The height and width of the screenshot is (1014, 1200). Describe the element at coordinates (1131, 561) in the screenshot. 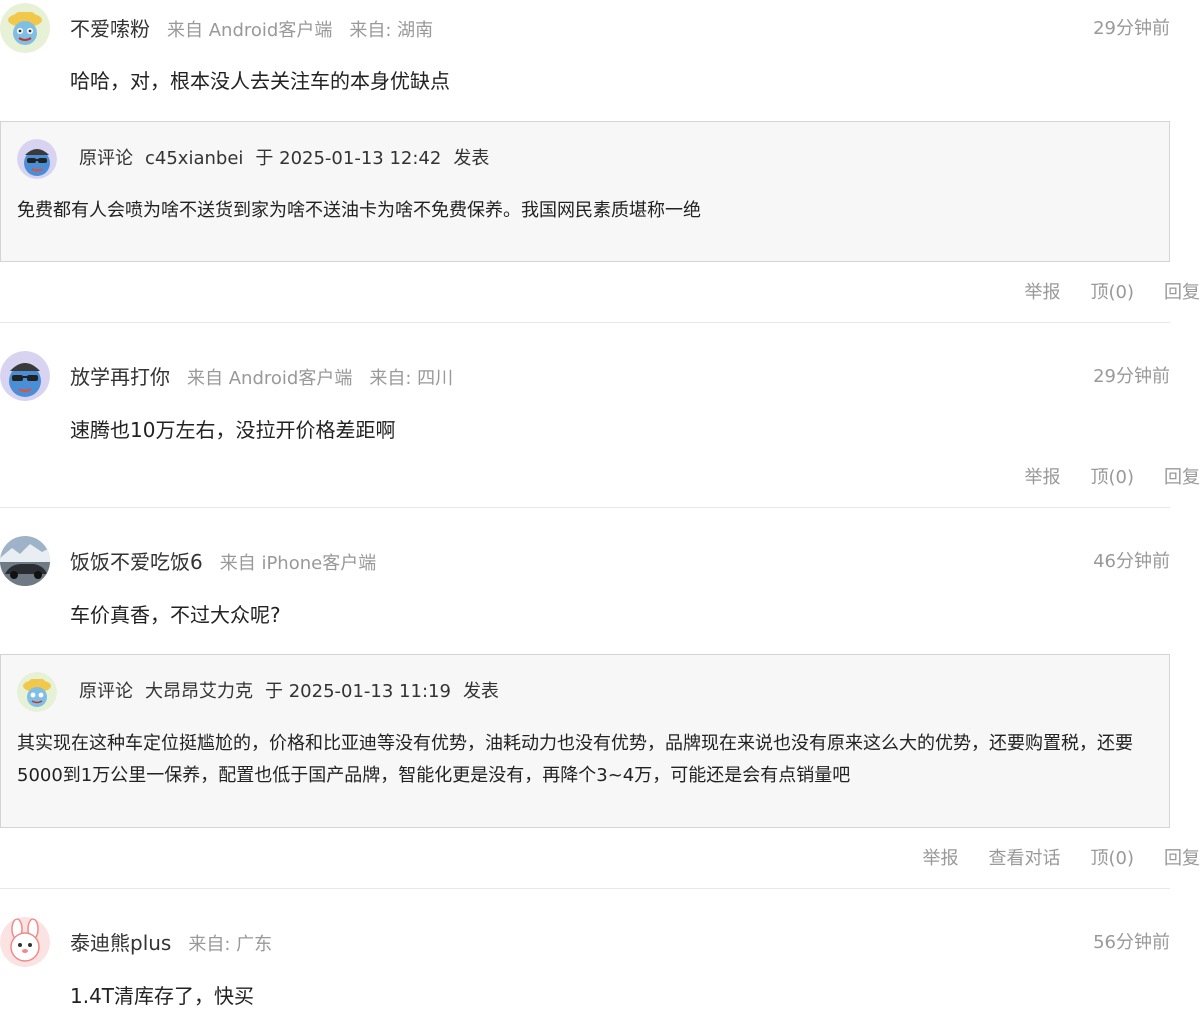

I see `comment-time: 46分钟前` at that location.